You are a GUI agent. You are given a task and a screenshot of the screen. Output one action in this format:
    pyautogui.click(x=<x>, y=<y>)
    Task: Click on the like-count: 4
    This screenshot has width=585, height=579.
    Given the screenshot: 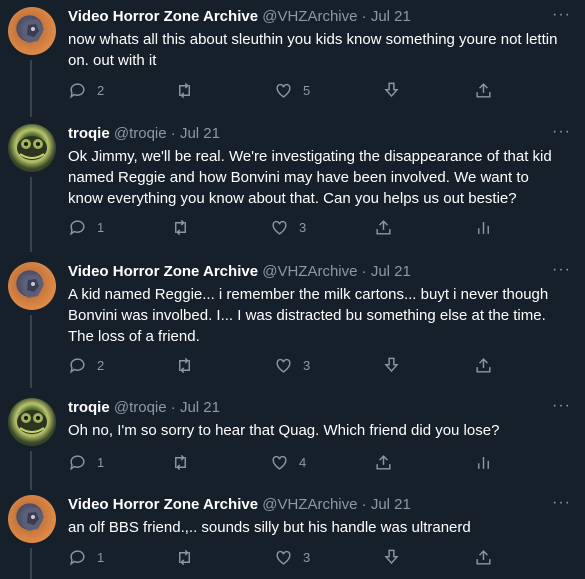 What is the action you would take?
    pyautogui.click(x=303, y=462)
    